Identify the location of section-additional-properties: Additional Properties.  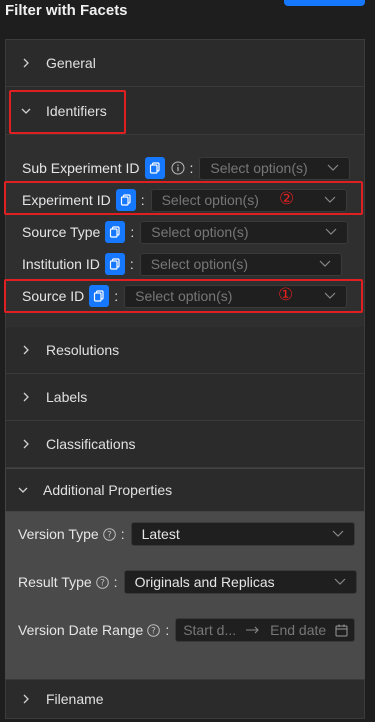
(185, 490).